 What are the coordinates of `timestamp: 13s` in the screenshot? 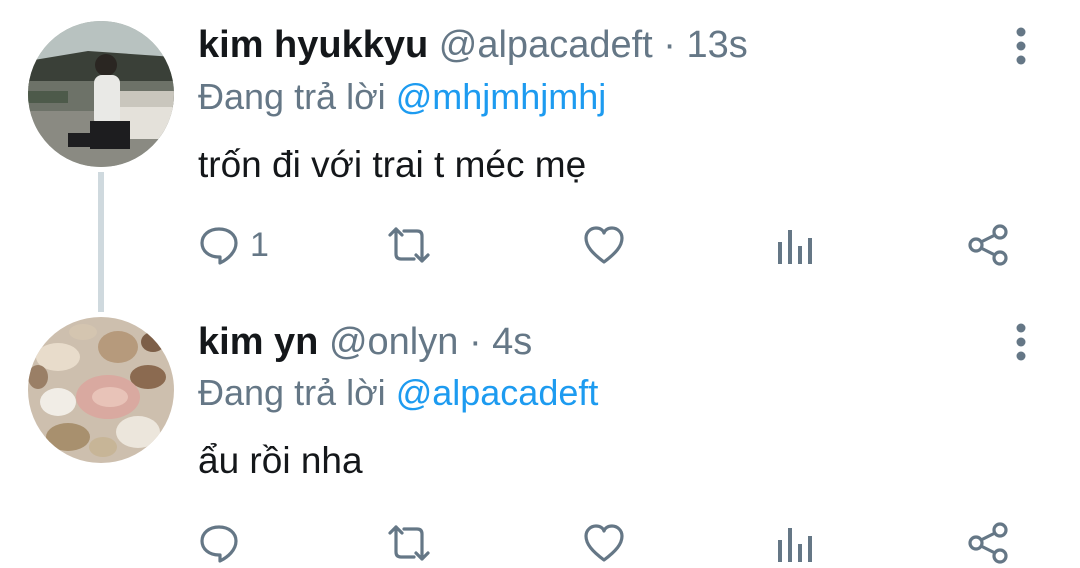 It's located at (717, 45).